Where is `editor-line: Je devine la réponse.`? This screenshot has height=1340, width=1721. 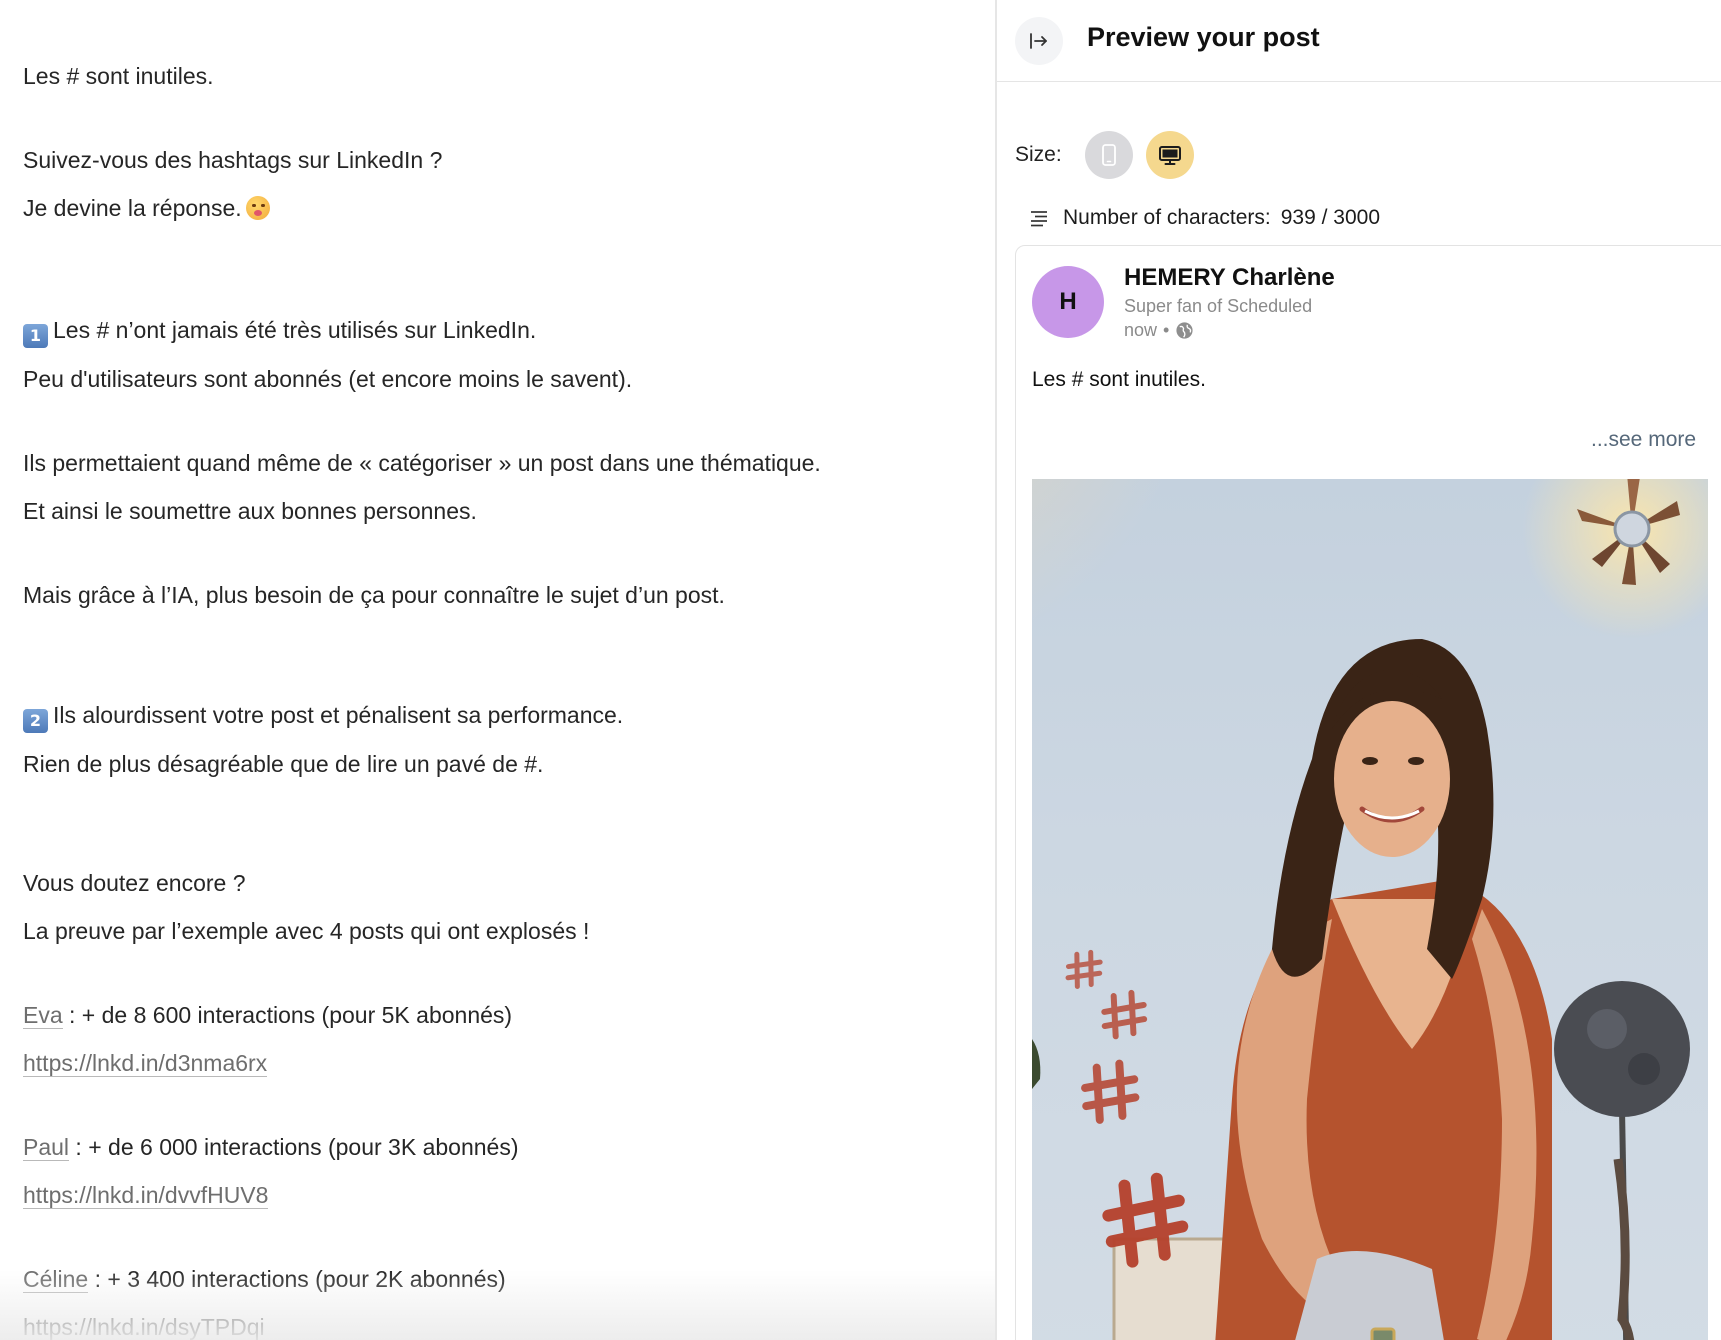 editor-line: Je devine la réponse. is located at coordinates (146, 208).